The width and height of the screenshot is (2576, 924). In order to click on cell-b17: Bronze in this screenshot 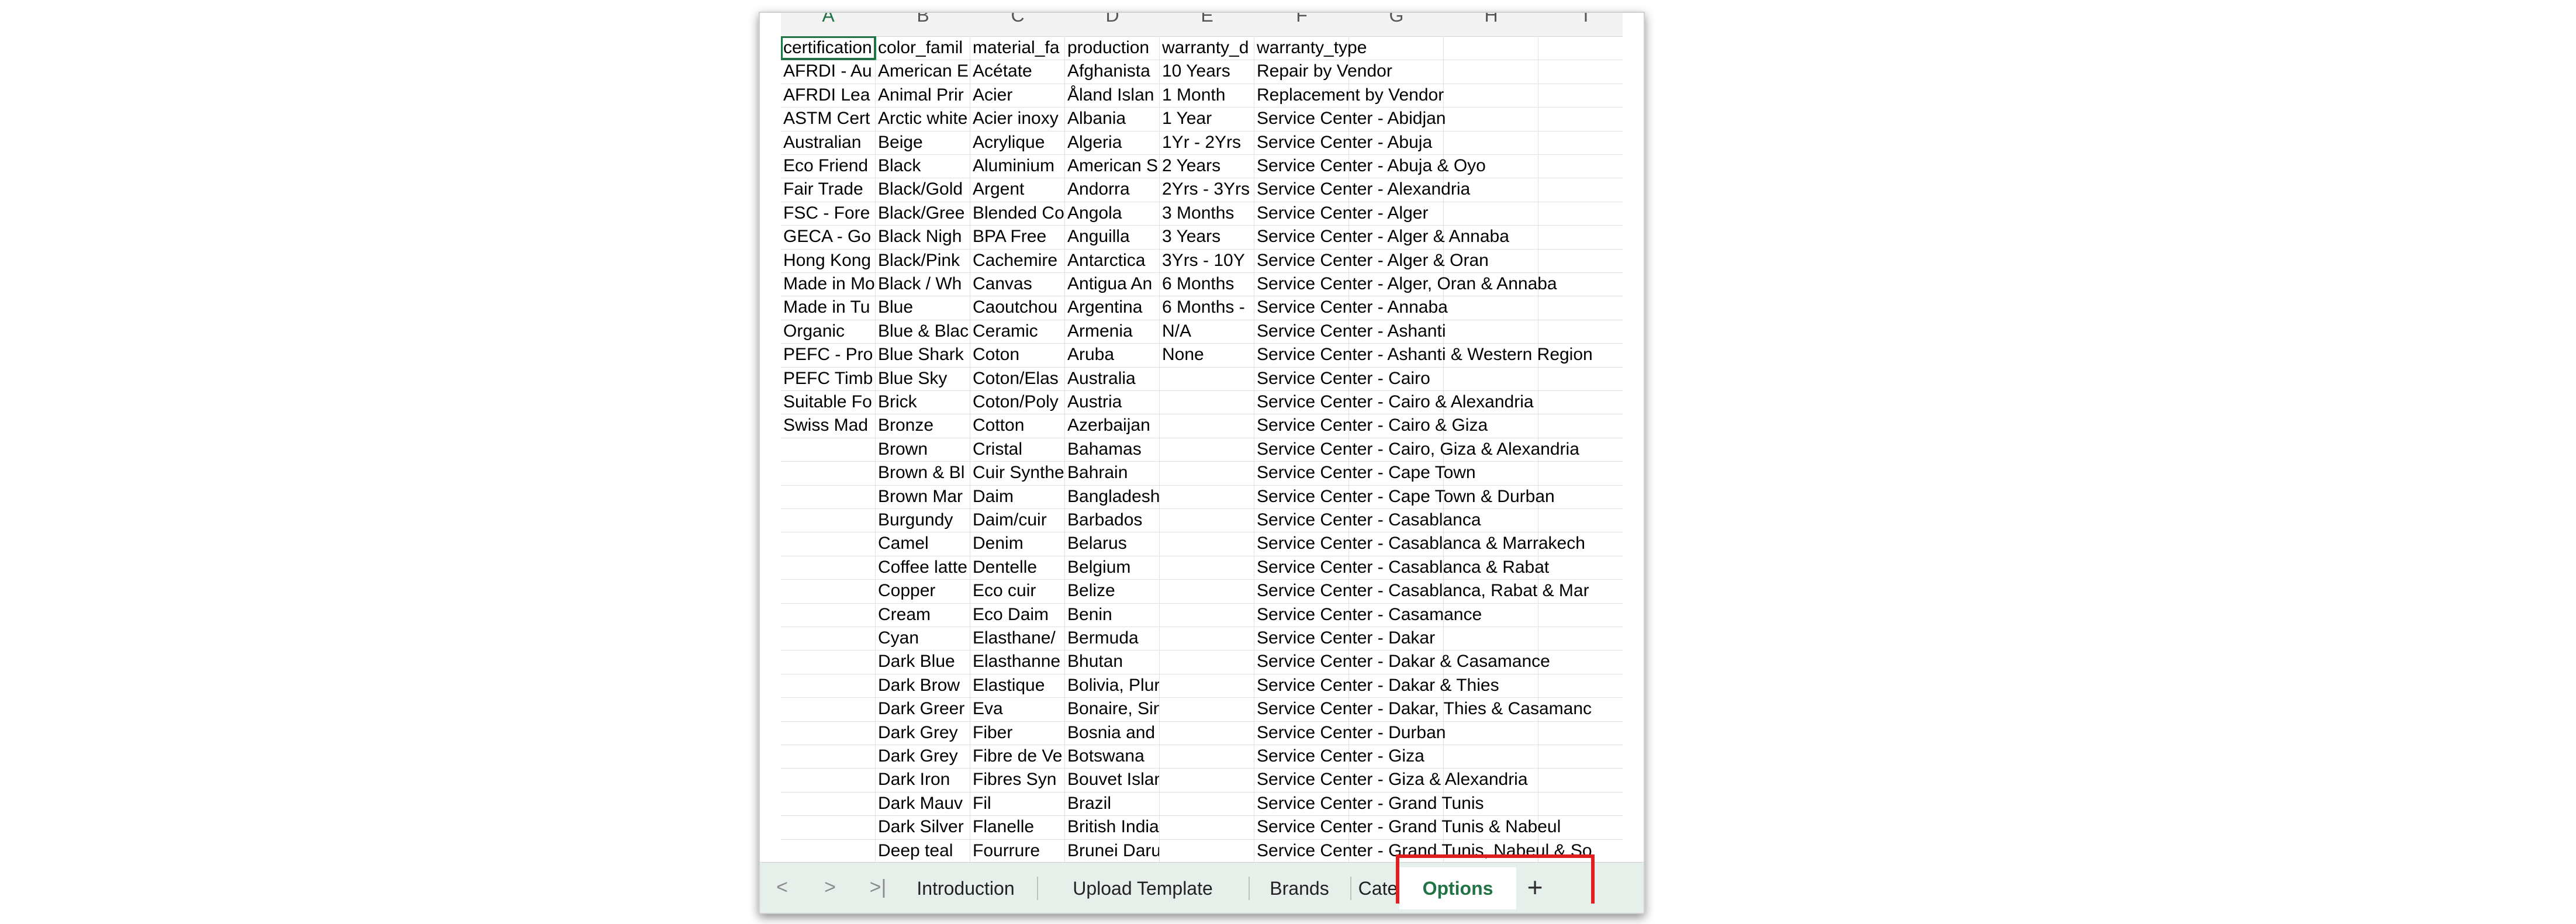, I will do `click(923, 426)`.